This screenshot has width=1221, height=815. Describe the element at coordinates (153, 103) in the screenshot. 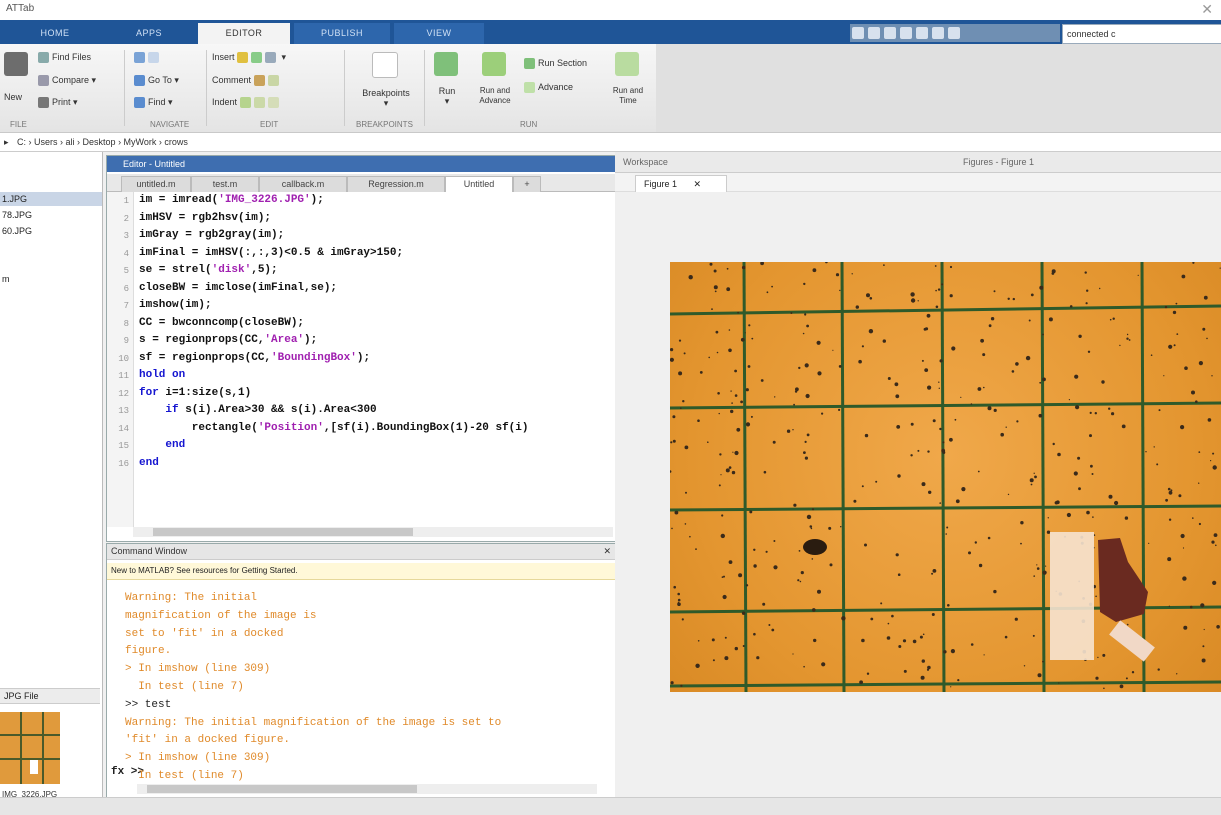

I see `find-button: Find ▾` at that location.